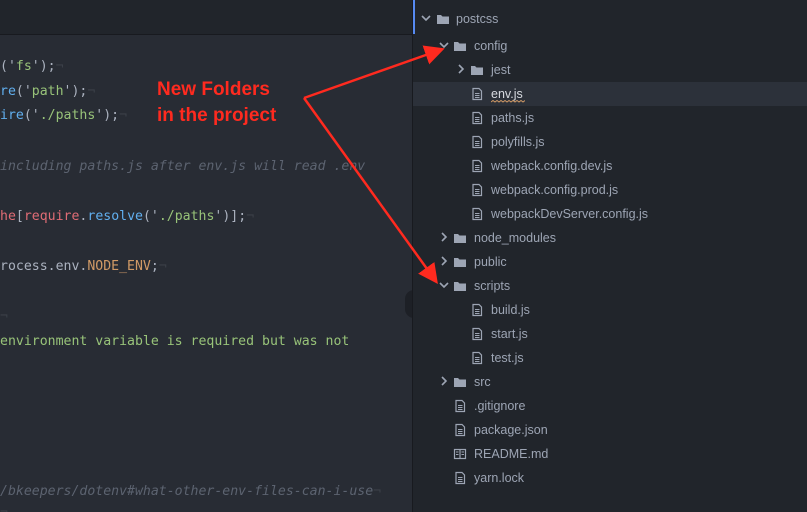 Image resolution: width=807 pixels, height=512 pixels. I want to click on tree-item-label: polyfills.js, so click(518, 142).